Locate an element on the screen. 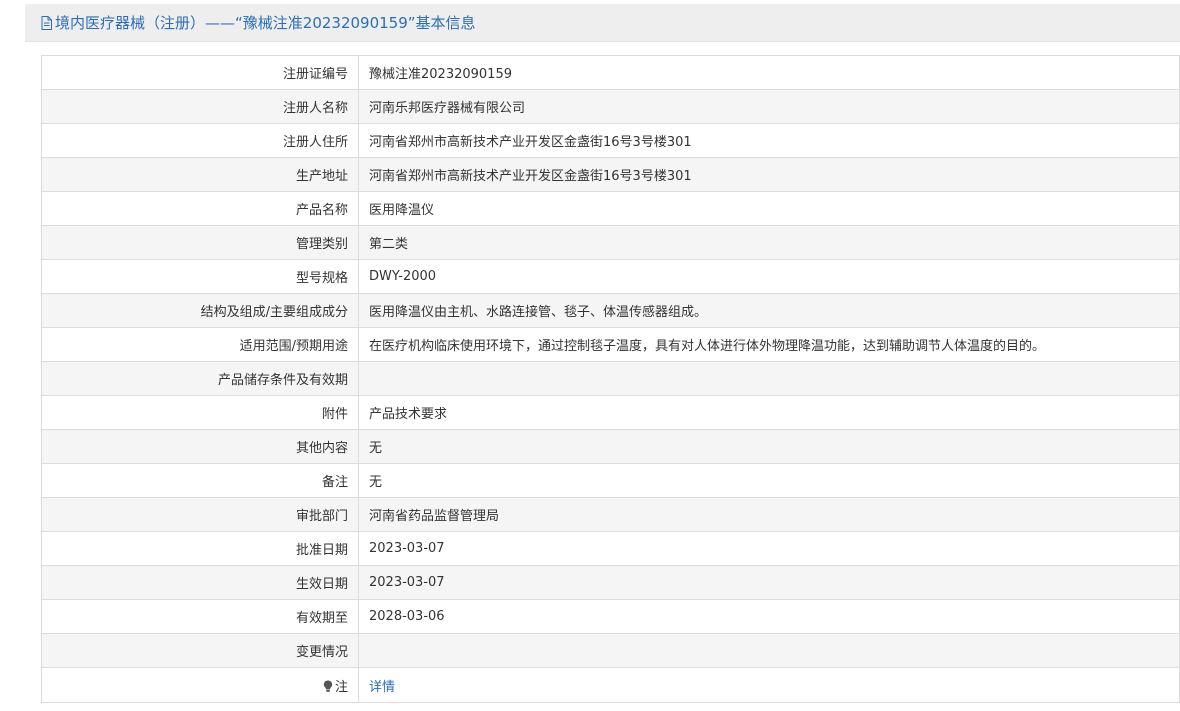 This screenshot has height=711, width=1180. table-row-note: 注 详情 is located at coordinates (610, 685).